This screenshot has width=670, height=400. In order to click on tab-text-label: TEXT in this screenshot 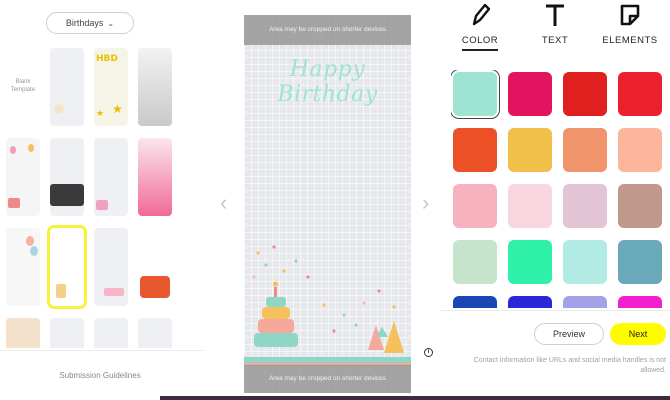, I will do `click(555, 40)`.